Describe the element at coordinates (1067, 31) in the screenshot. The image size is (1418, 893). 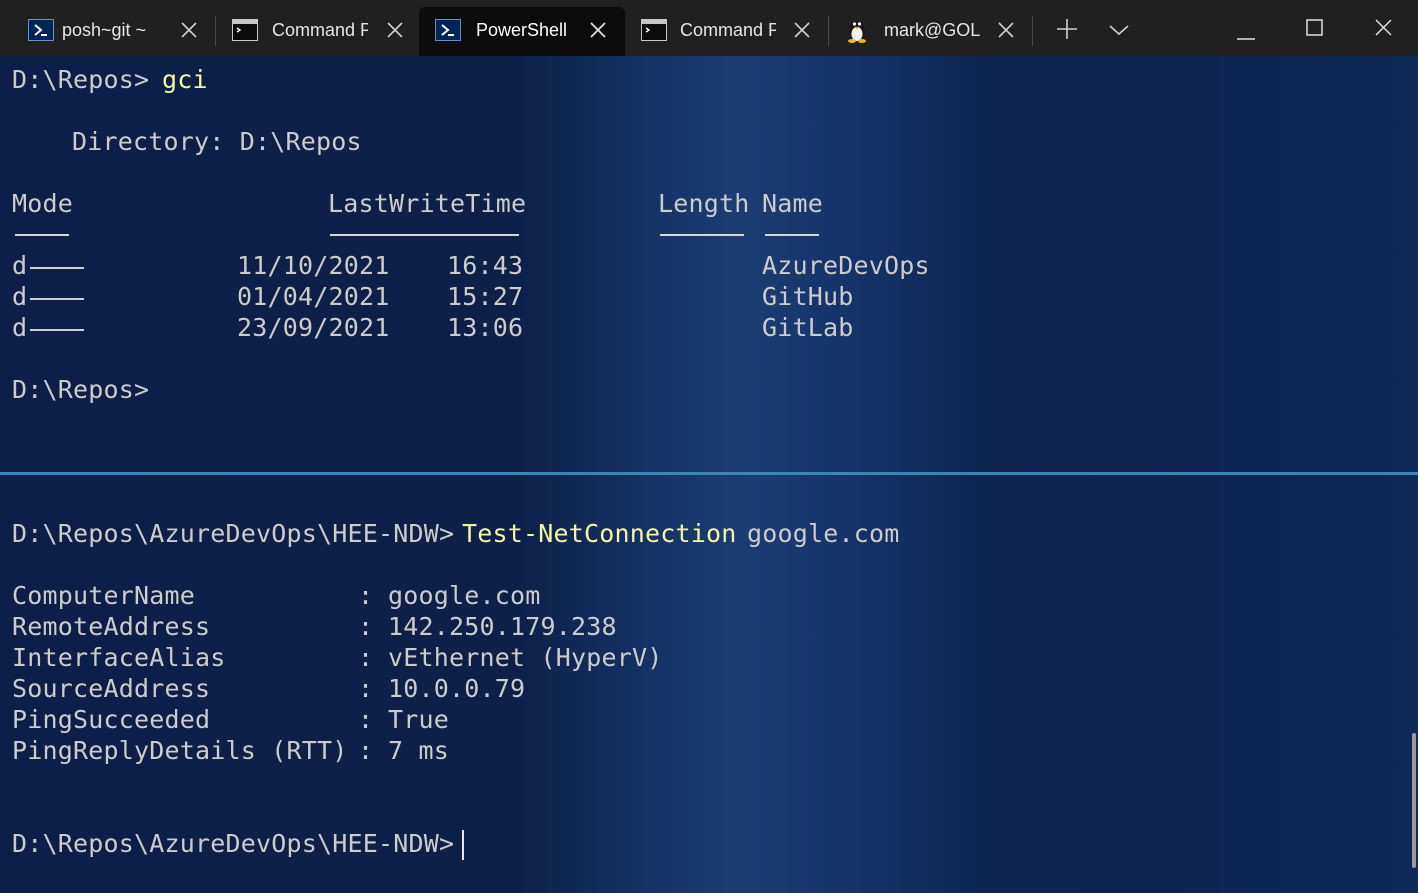
I see `new-tab-plus-icon` at that location.